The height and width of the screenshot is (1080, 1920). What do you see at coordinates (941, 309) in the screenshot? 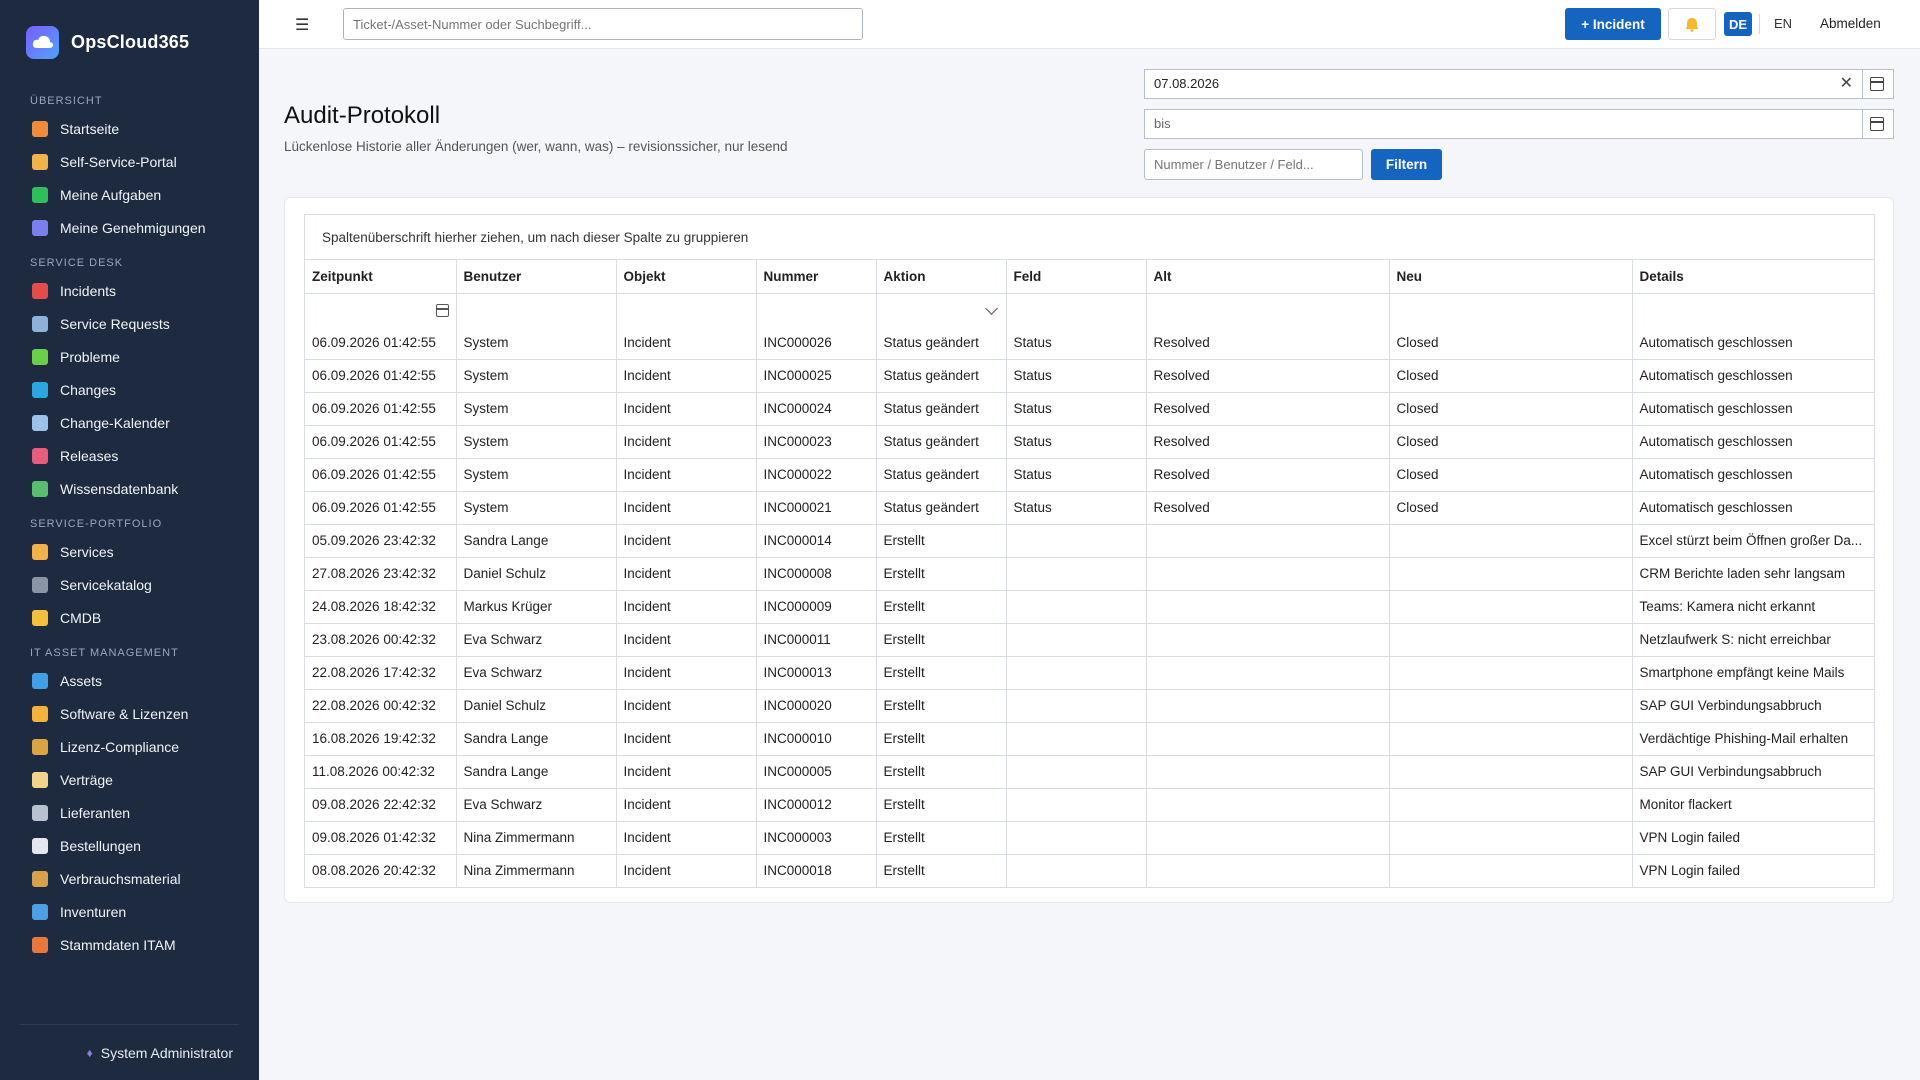
I see `filter-cell-aktion` at bounding box center [941, 309].